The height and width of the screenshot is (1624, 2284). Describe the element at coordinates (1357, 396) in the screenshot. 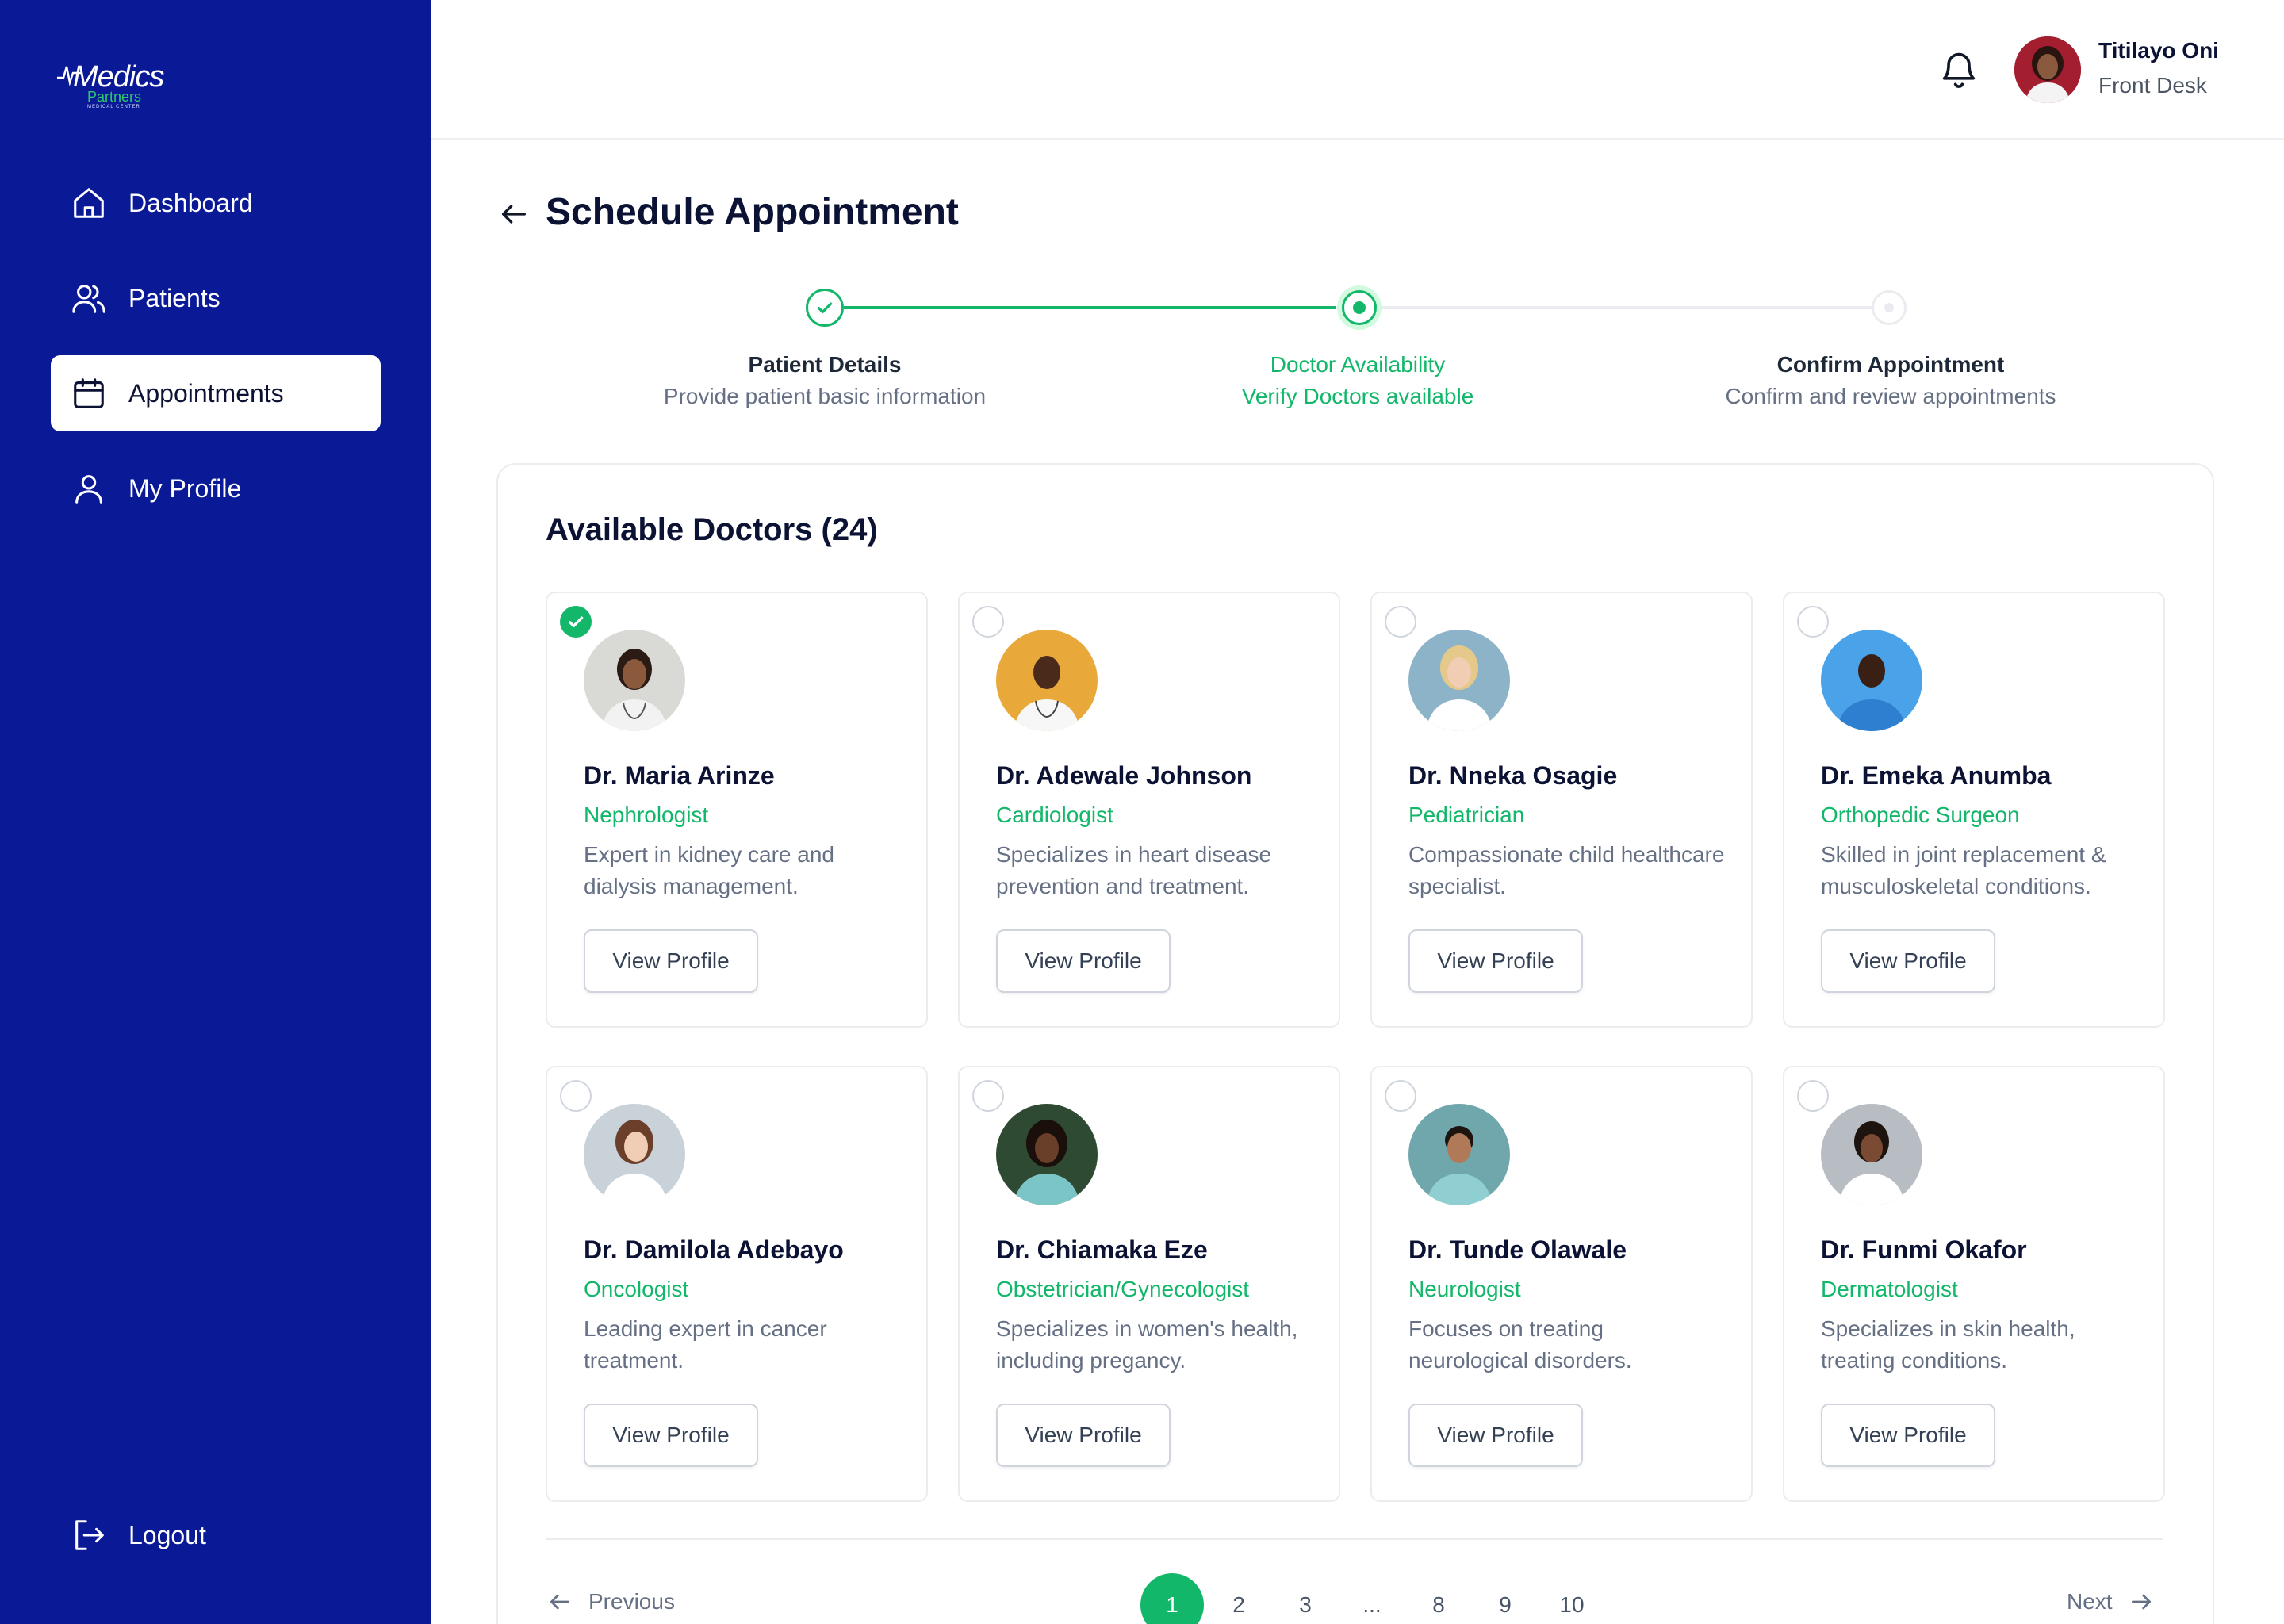

I see `step-2-desc: Verify Doctors available` at that location.